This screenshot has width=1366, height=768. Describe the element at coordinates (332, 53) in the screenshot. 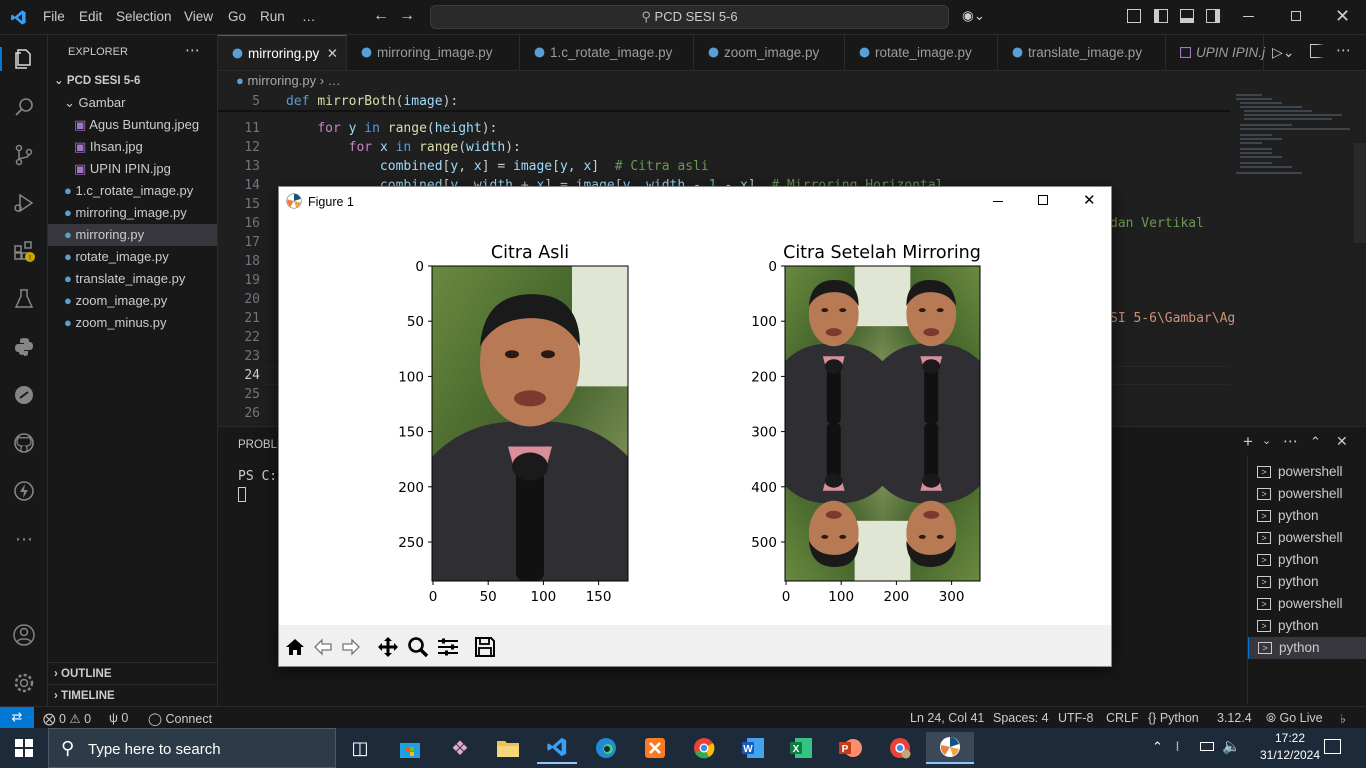

I see `close-tab-icon: ✕` at that location.